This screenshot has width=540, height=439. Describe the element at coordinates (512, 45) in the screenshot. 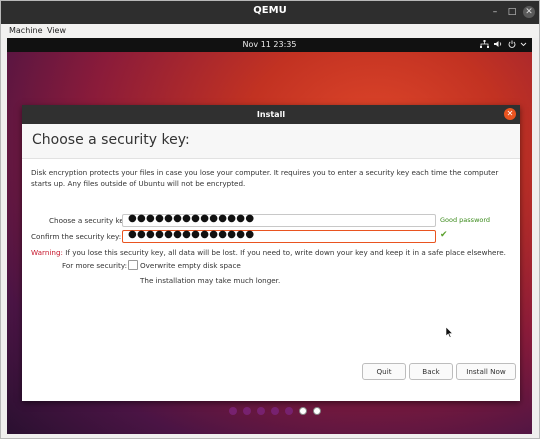

I see `power-icon` at that location.